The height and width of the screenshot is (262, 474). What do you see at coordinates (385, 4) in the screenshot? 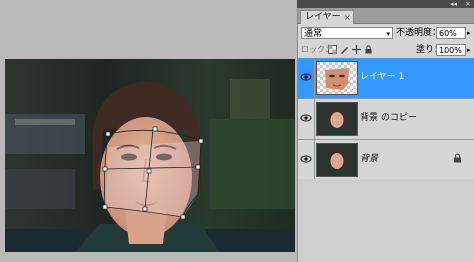
I see `panel-title-bar: ◂◂ ×` at bounding box center [385, 4].